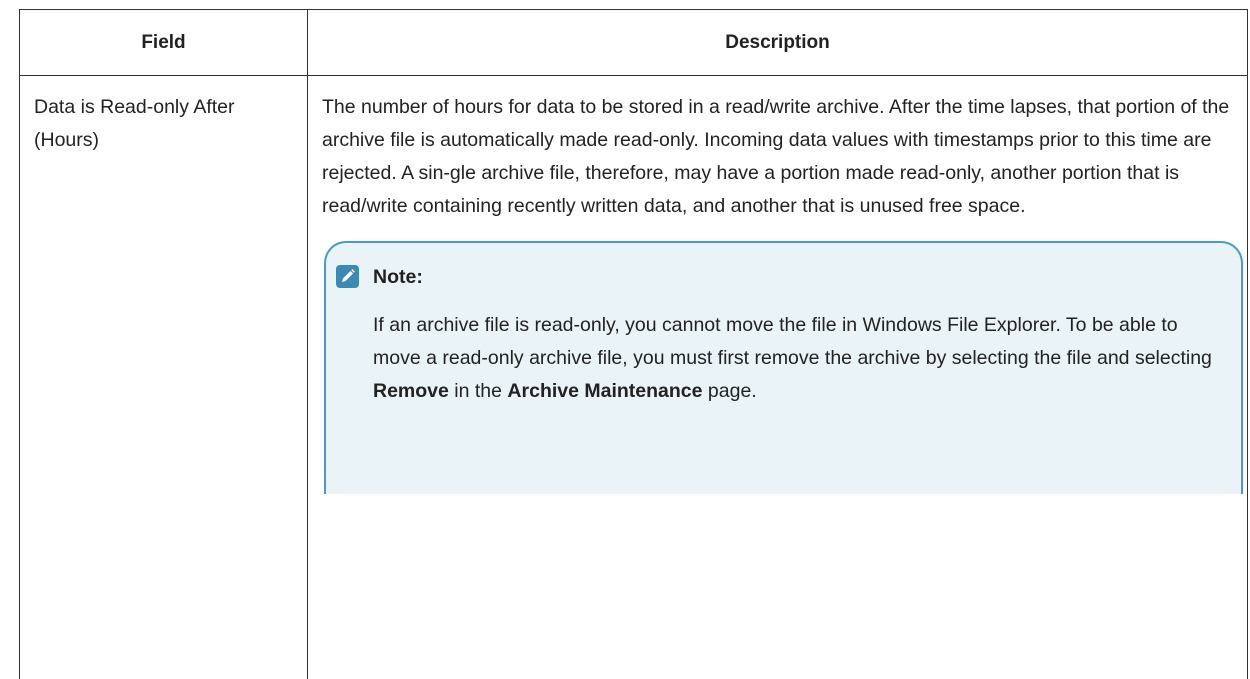 Image resolution: width=1250 pixels, height=679 pixels. I want to click on archive-maintenance-label: Archive Maintenance, so click(604, 391).